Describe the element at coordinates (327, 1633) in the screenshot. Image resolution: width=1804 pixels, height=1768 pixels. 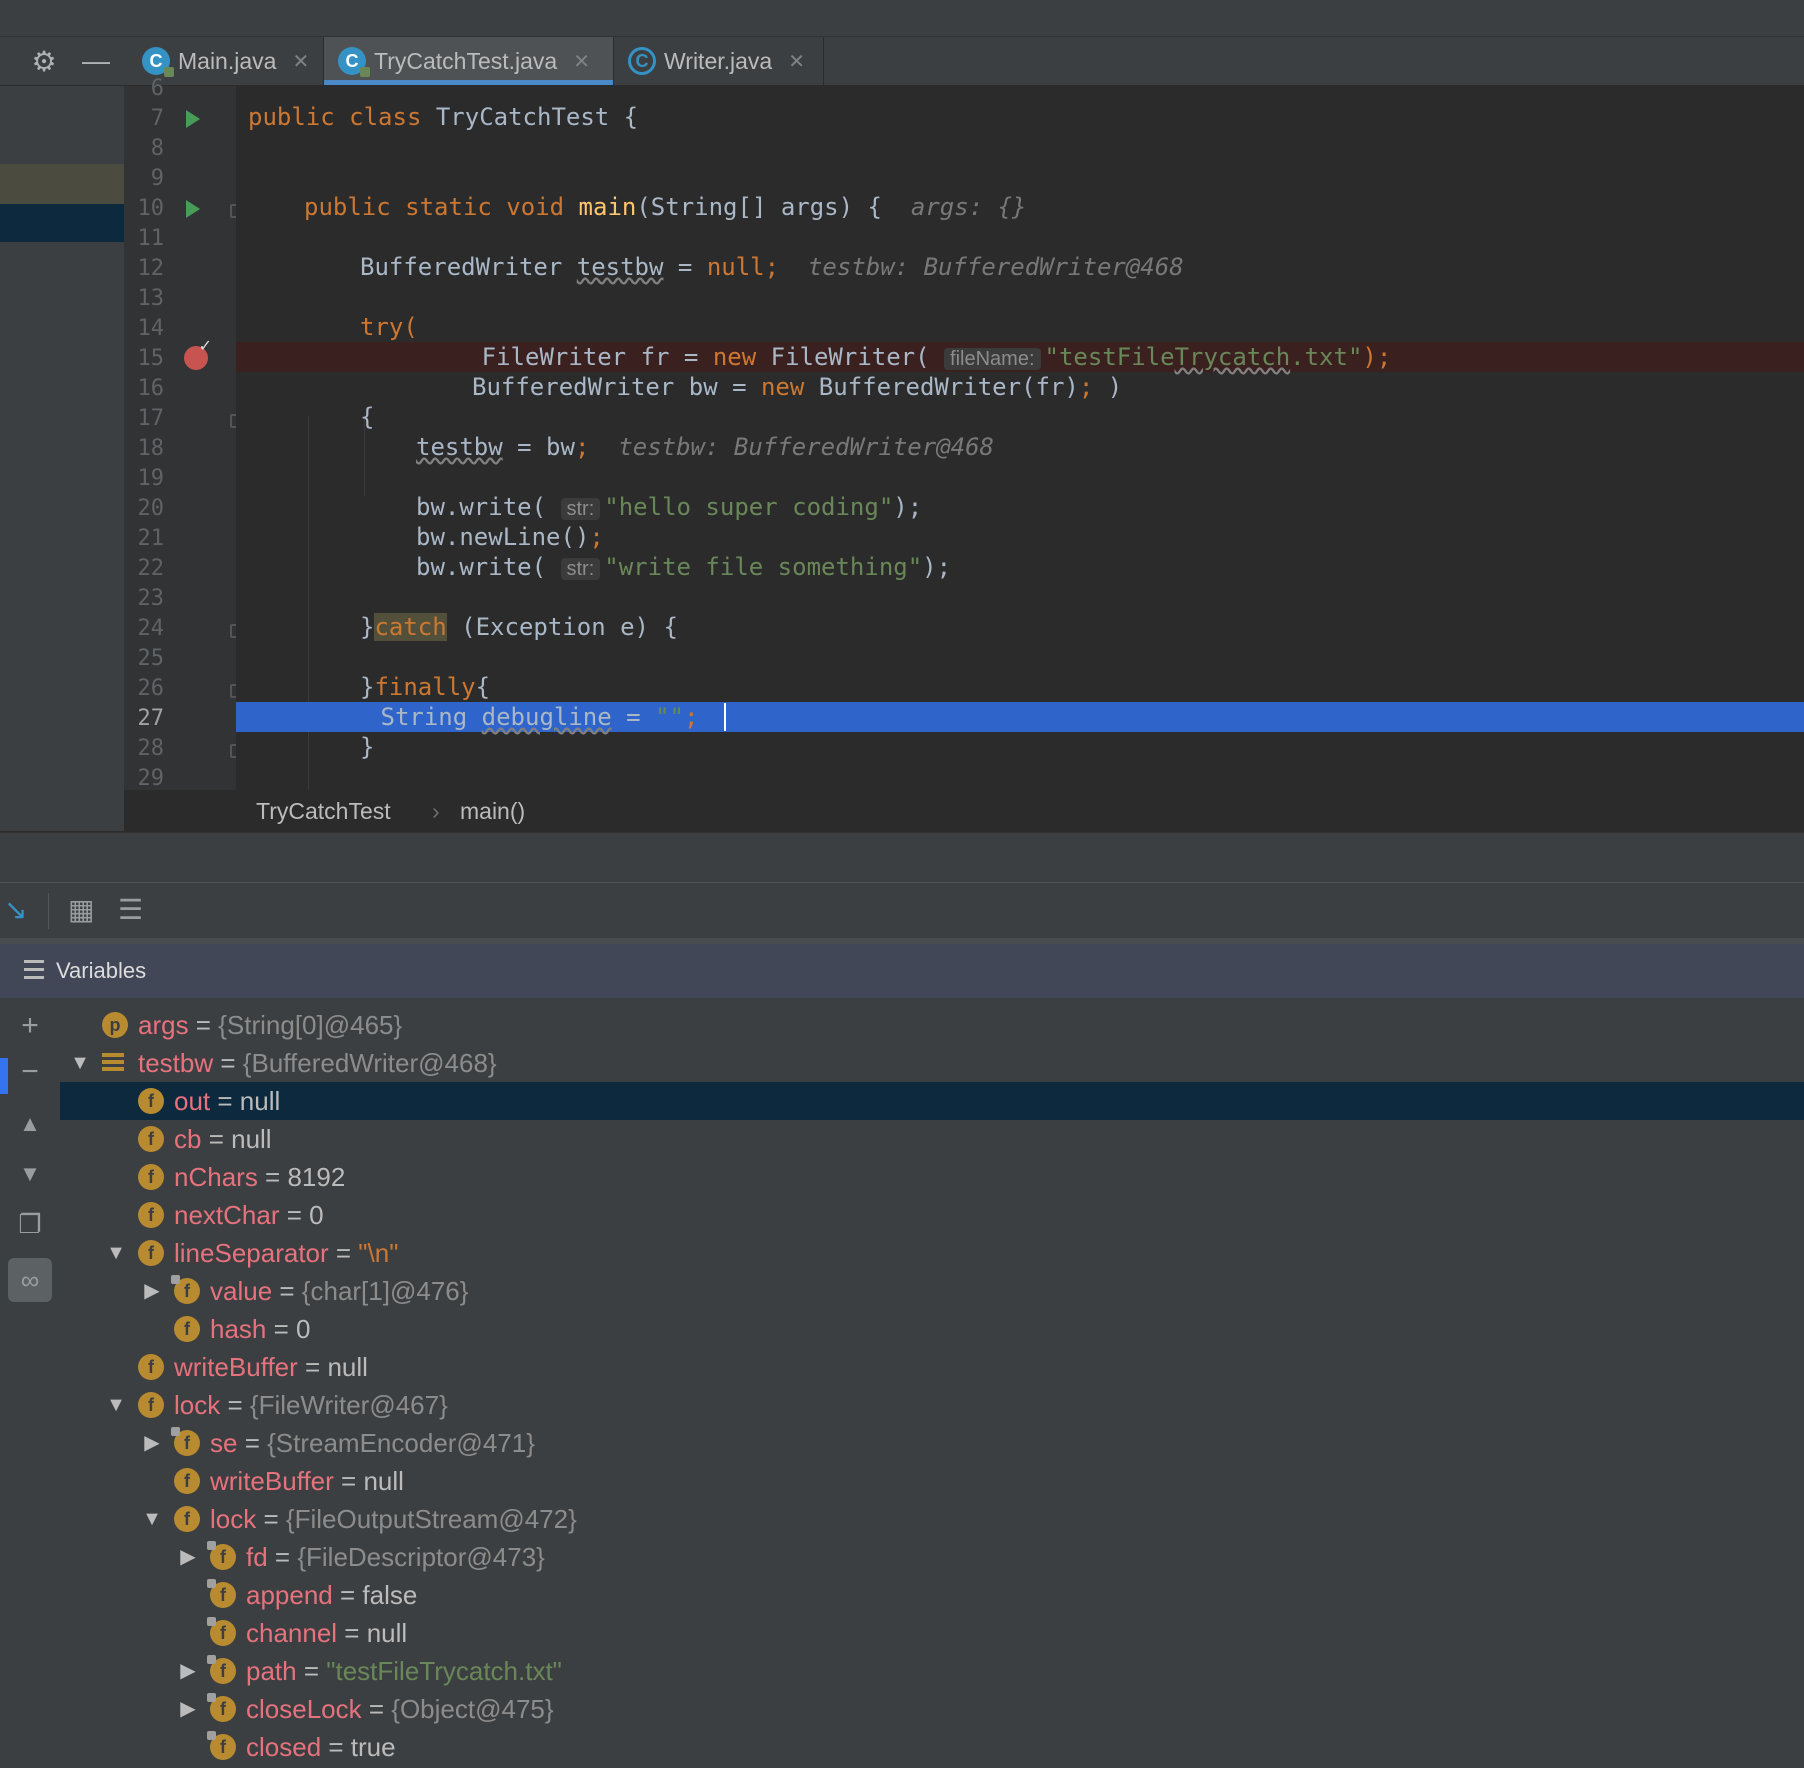
I see `variable-text: channel = null` at that location.